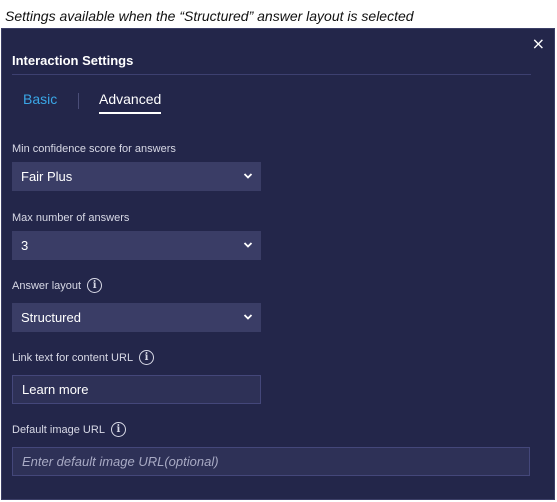 The width and height of the screenshot is (557, 502). I want to click on max-answers-select: 3, so click(136, 245).